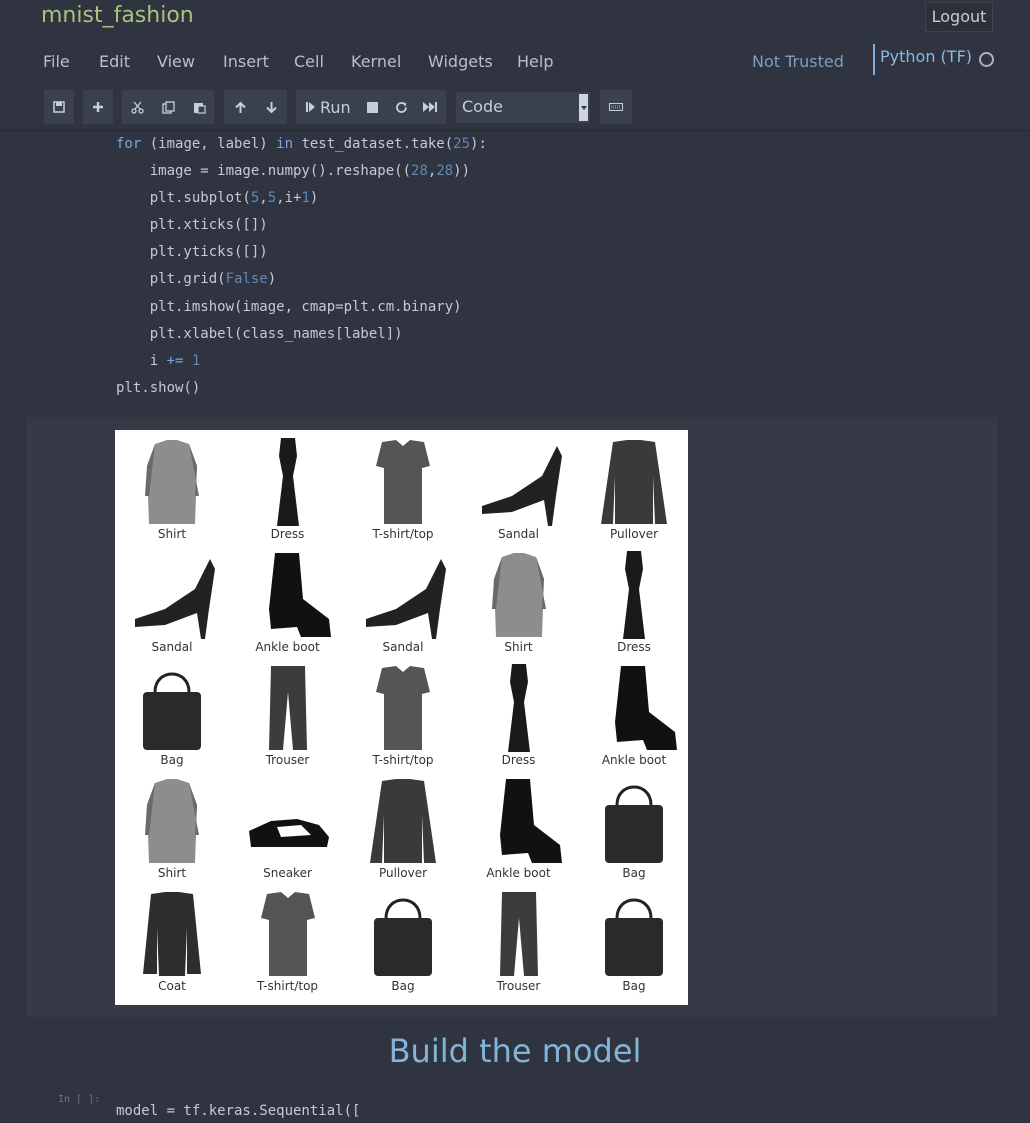  I want to click on fashion-item-24: Trouser, so click(519, 938).